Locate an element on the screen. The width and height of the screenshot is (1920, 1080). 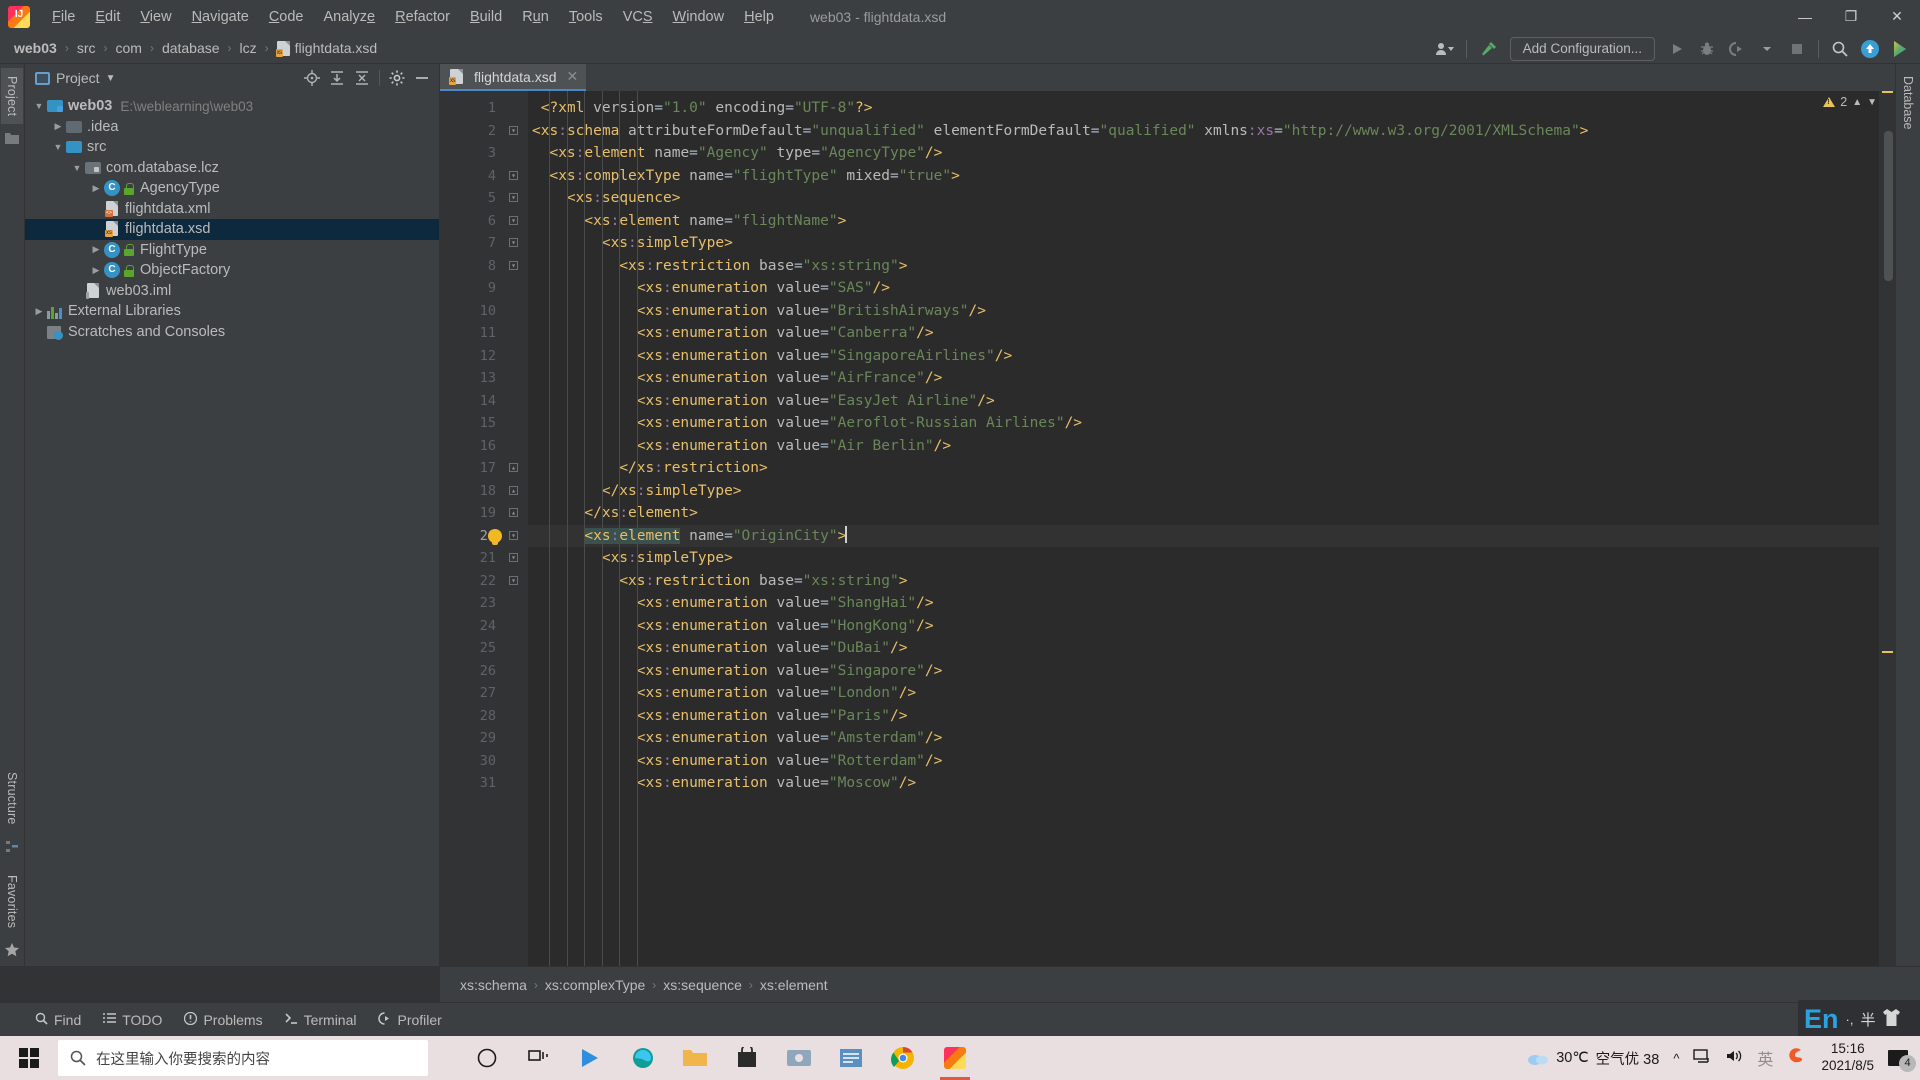
tree-item-web03-iml: web03.iml is located at coordinates (232, 291).